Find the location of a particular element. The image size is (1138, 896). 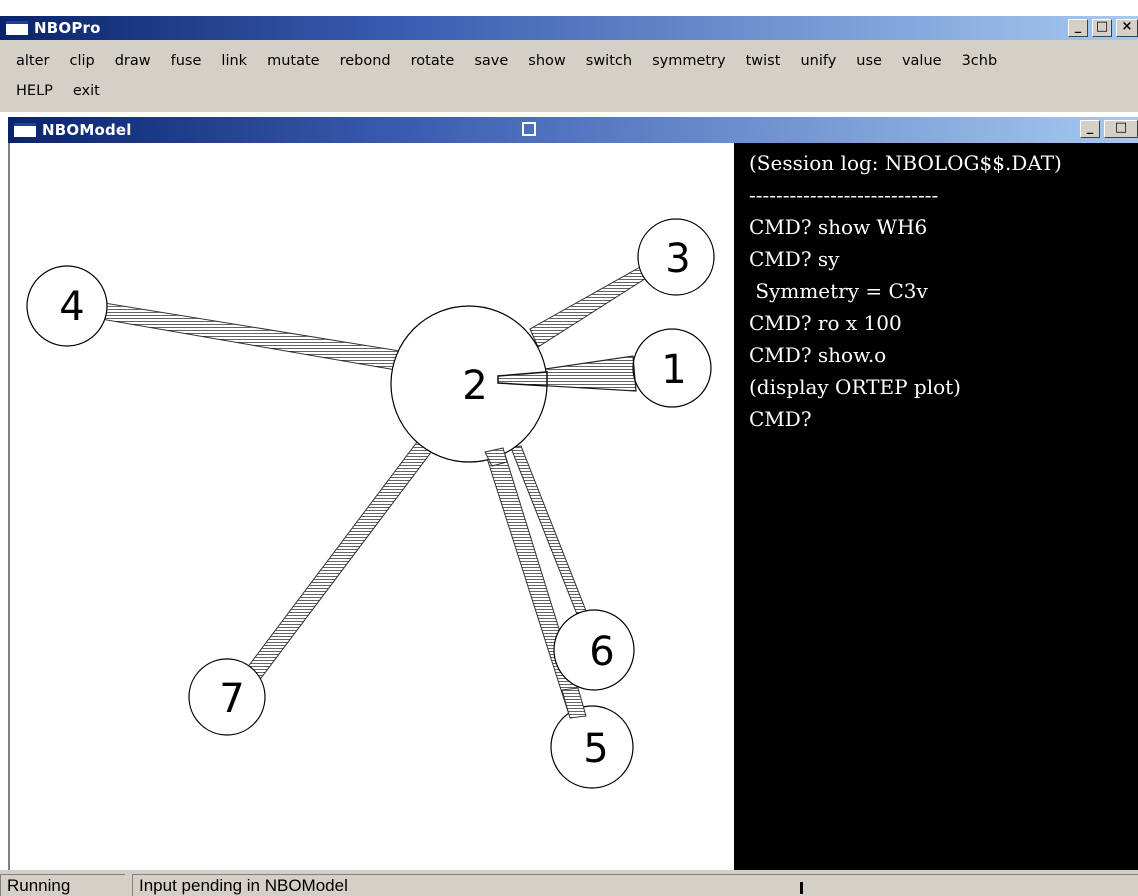

console-line: CMD? show.o is located at coordinates (818, 355).